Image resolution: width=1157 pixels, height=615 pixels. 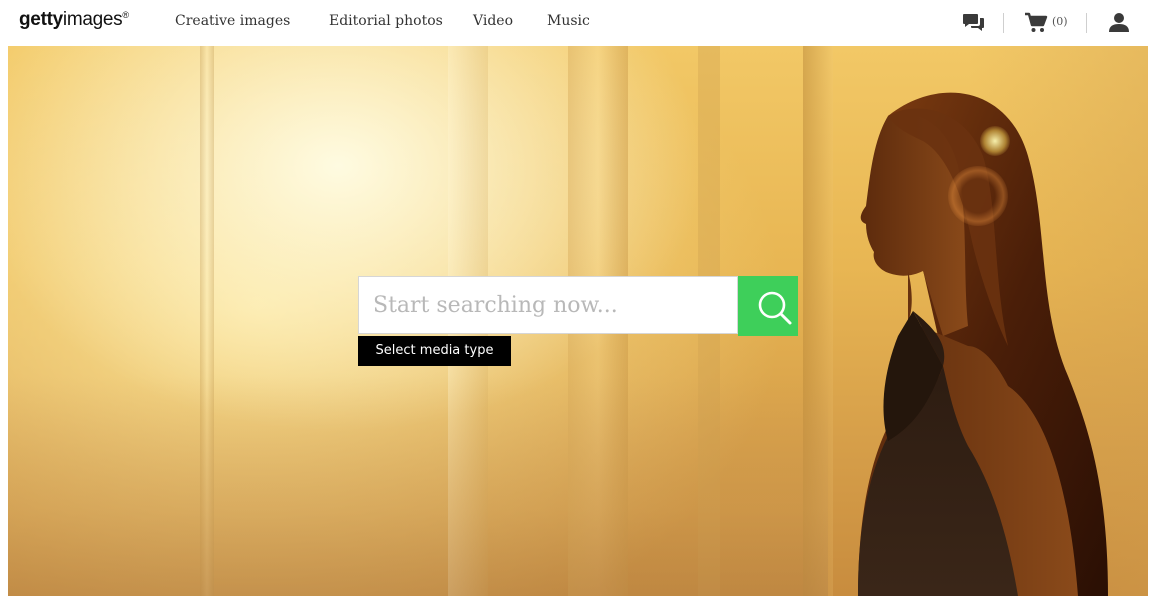 What do you see at coordinates (978, 196) in the screenshot?
I see `lens-flare` at bounding box center [978, 196].